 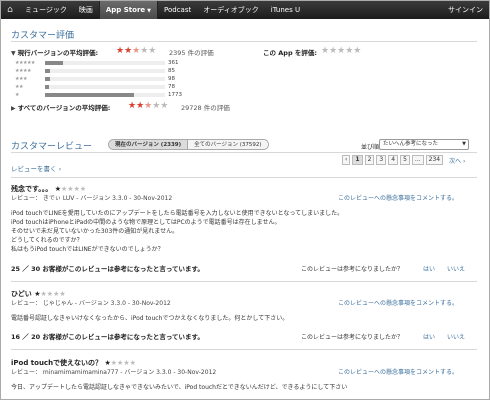 What do you see at coordinates (13, 53) in the screenshot?
I see `triangle-down-icon: ▼` at bounding box center [13, 53].